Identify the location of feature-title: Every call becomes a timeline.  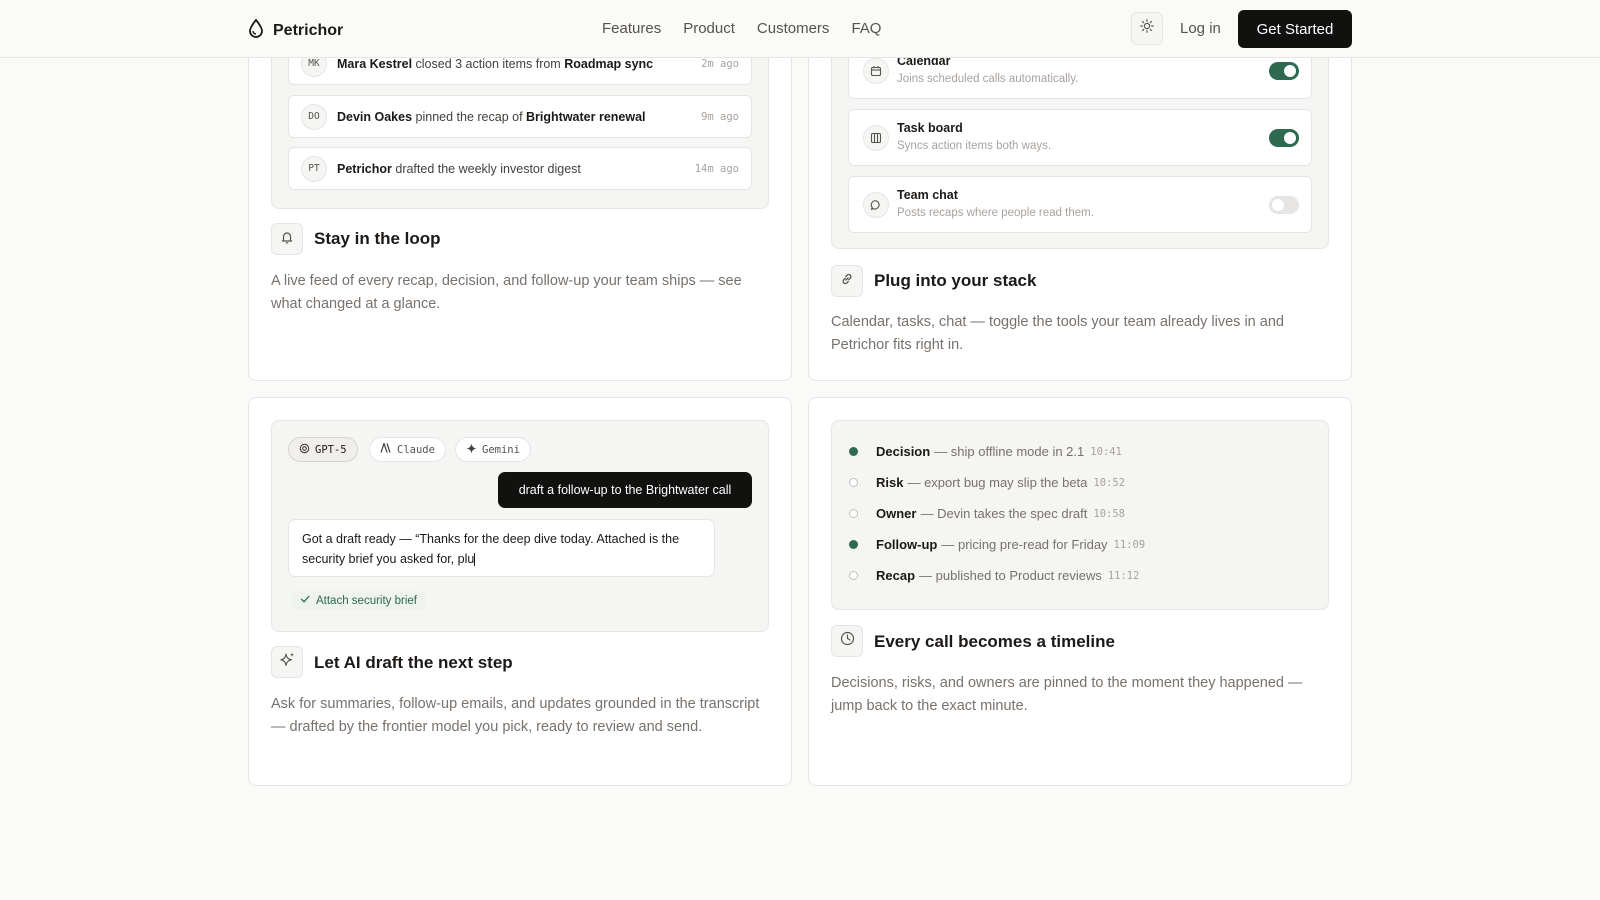
(994, 641).